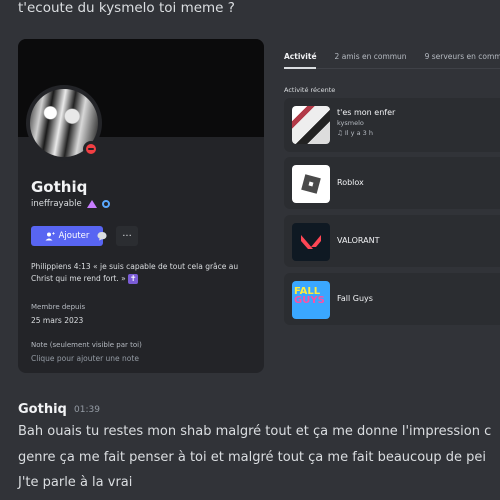 Image resolution: width=500 pixels, height=500 pixels. I want to click on note-label: Note (seulement visible par toi), so click(86, 345).